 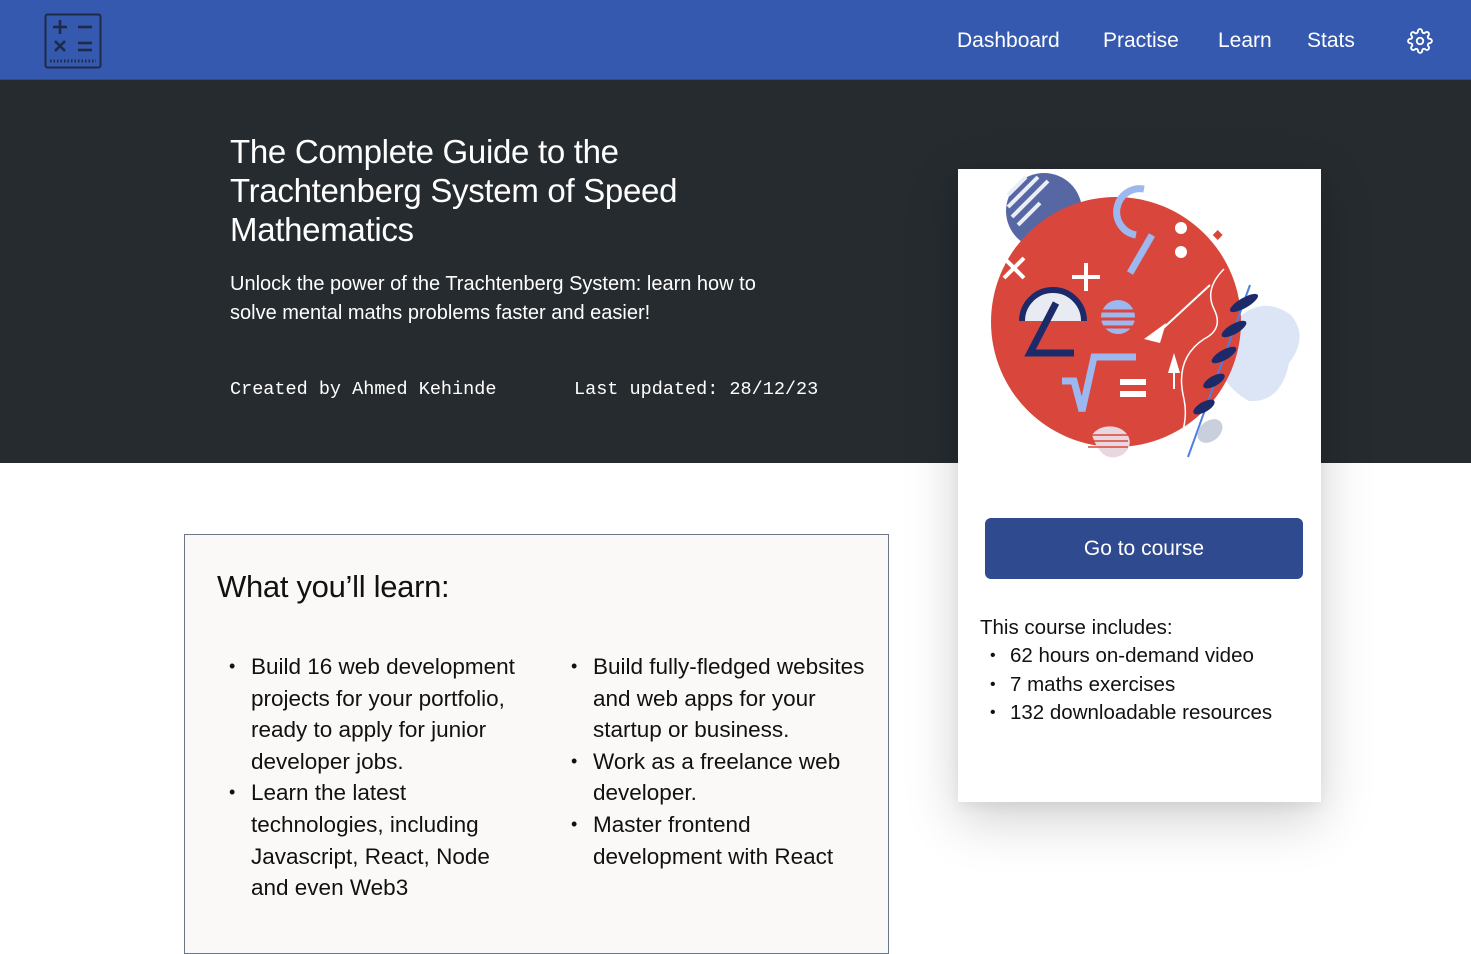 What do you see at coordinates (1126, 713) in the screenshot?
I see `list-item: 132 downloadable resources` at bounding box center [1126, 713].